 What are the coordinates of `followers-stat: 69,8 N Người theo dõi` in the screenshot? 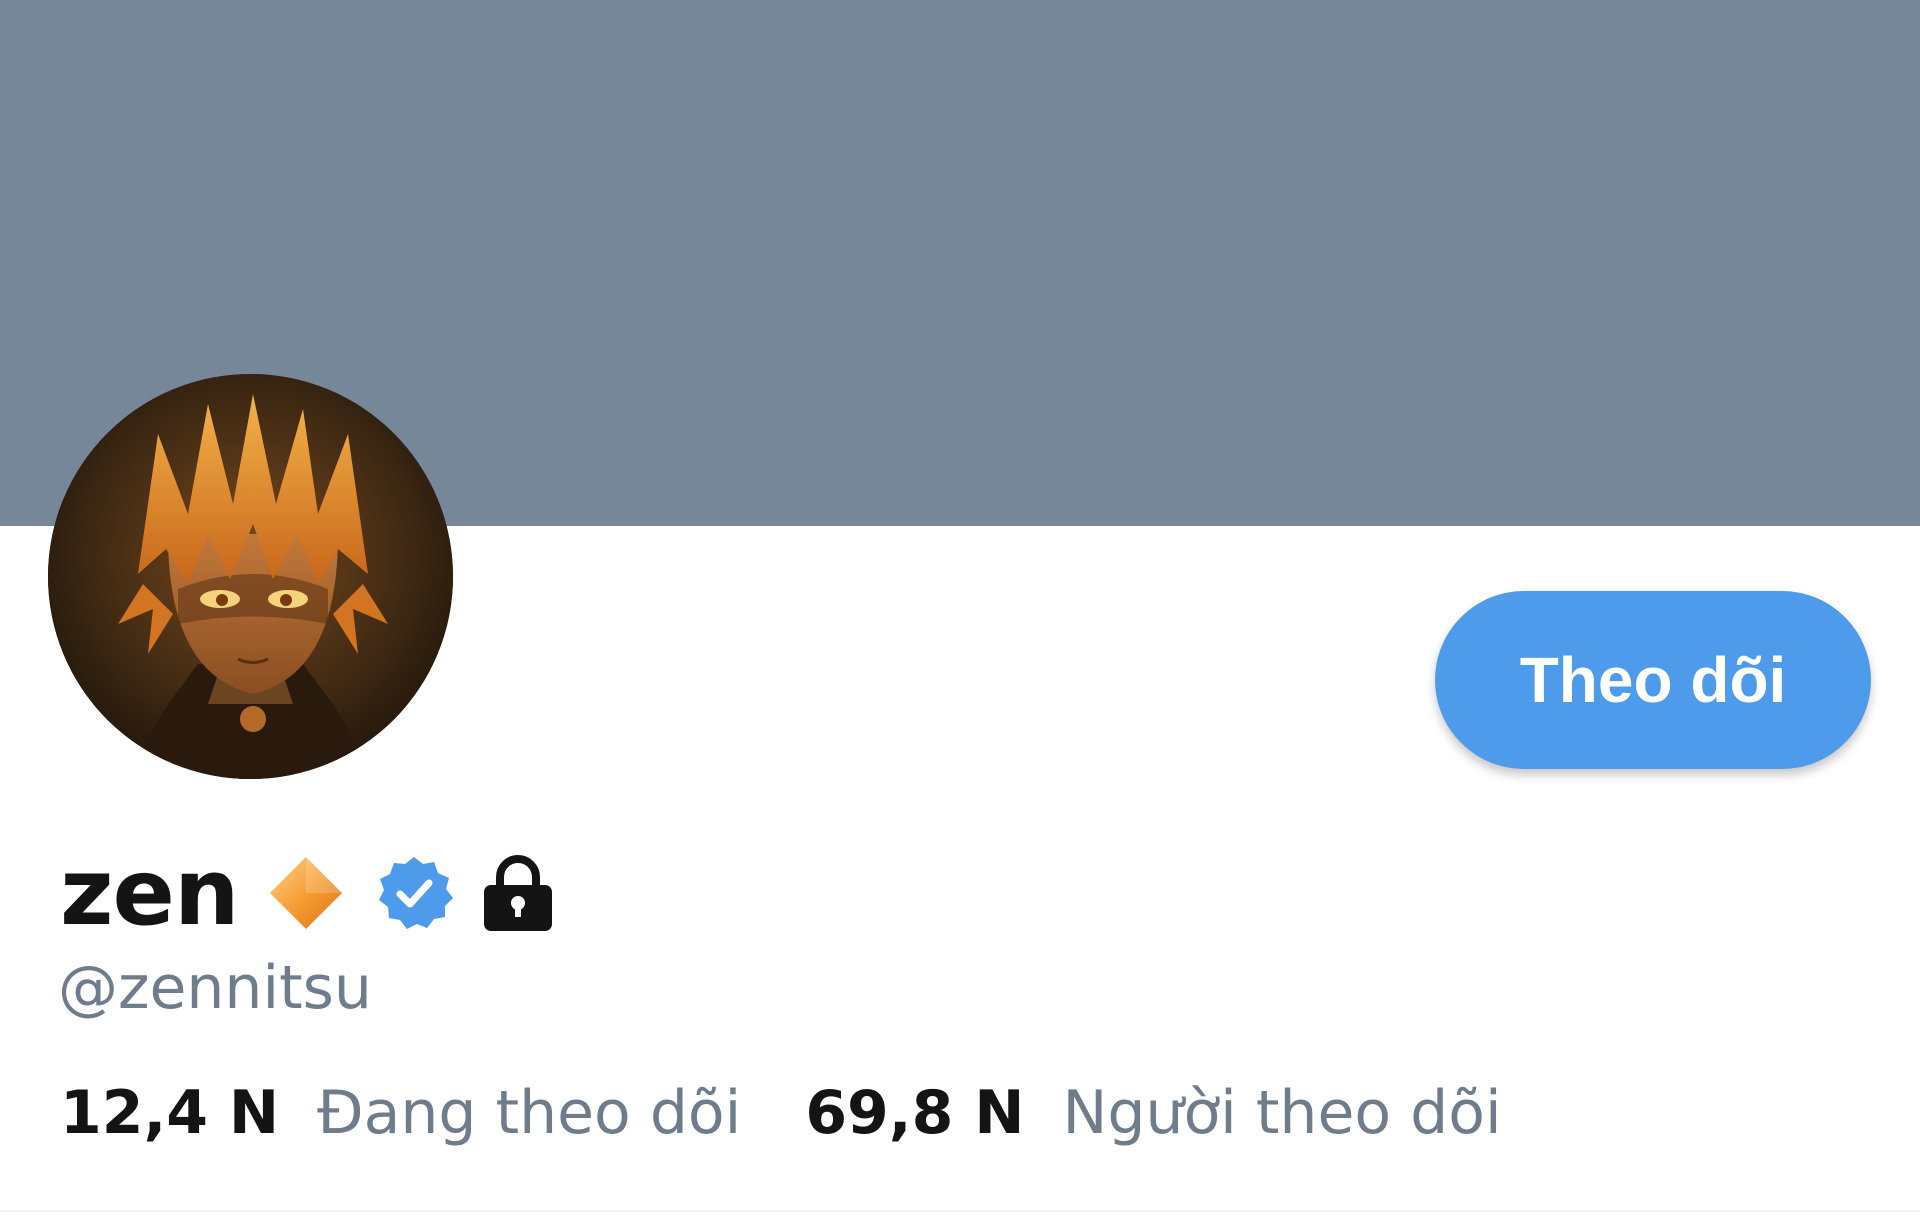 It's located at (1153, 1113).